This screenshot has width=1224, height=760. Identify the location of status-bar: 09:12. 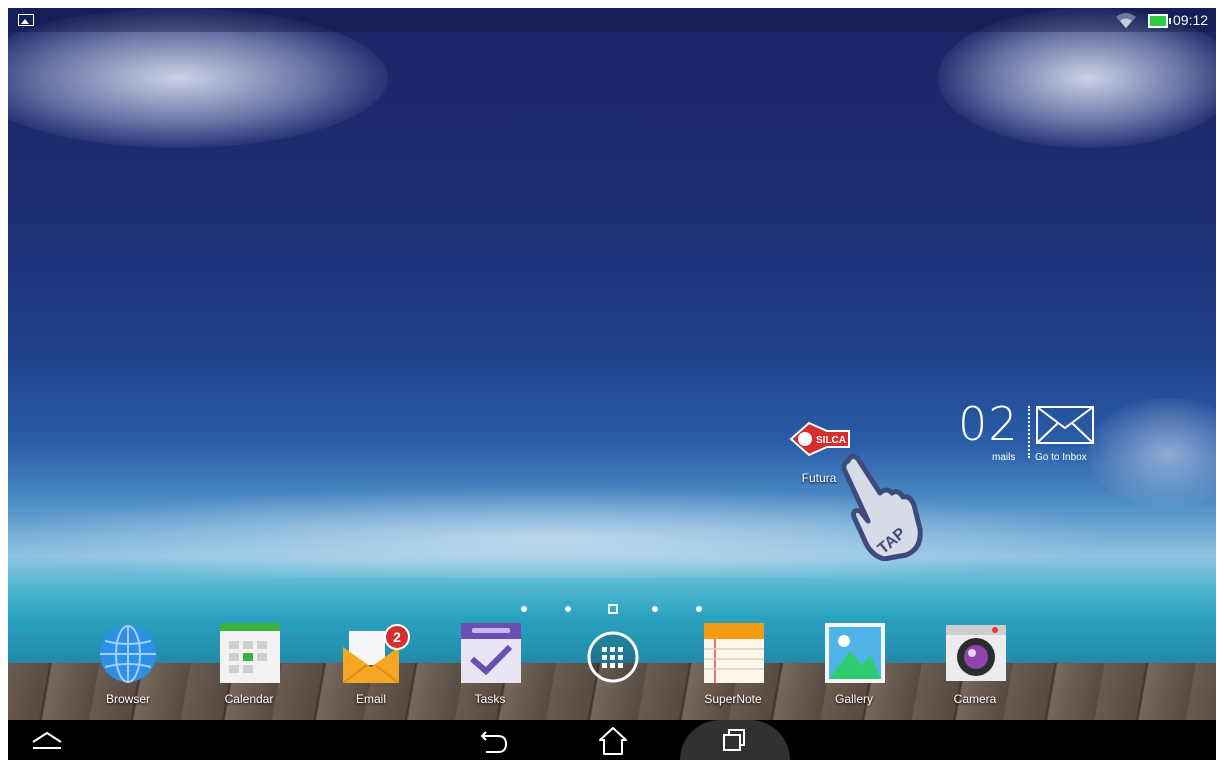
(612, 20).